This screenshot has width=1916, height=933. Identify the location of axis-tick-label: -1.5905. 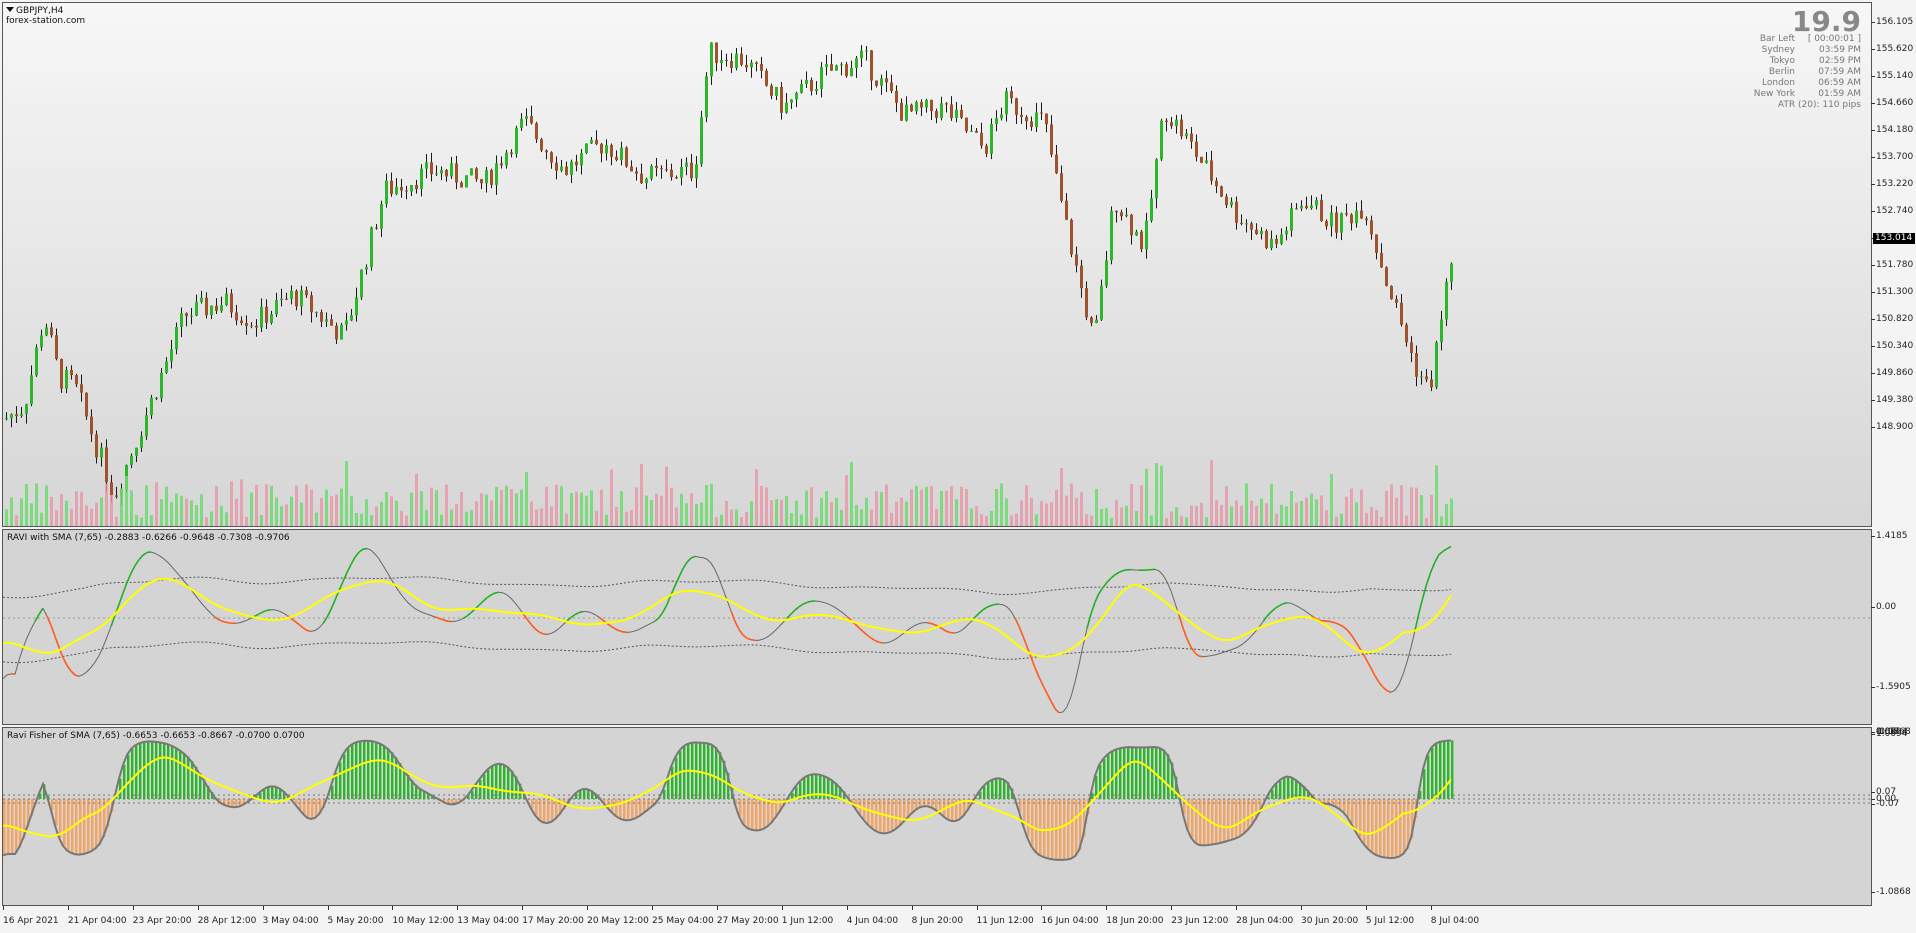
(1891, 687).